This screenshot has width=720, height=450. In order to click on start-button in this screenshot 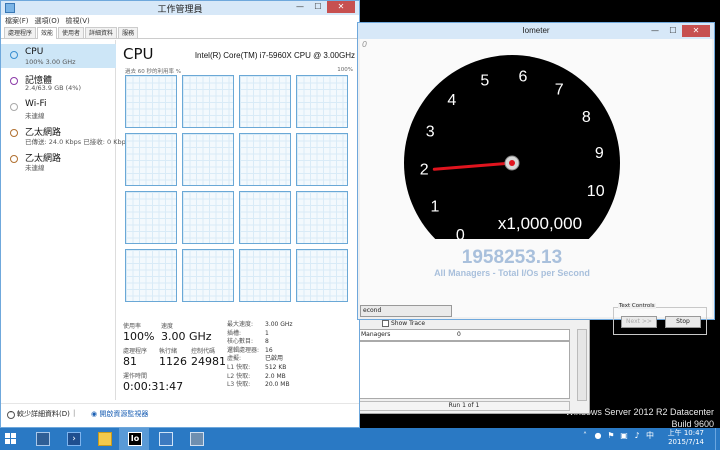, I will do `click(12, 439)`.